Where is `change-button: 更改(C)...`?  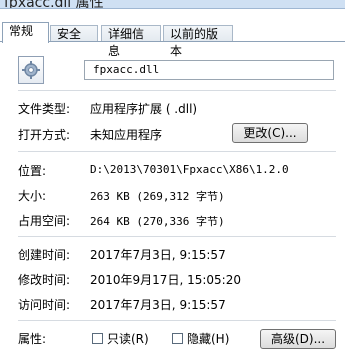
change-button: 更改(C)... is located at coordinates (270, 133).